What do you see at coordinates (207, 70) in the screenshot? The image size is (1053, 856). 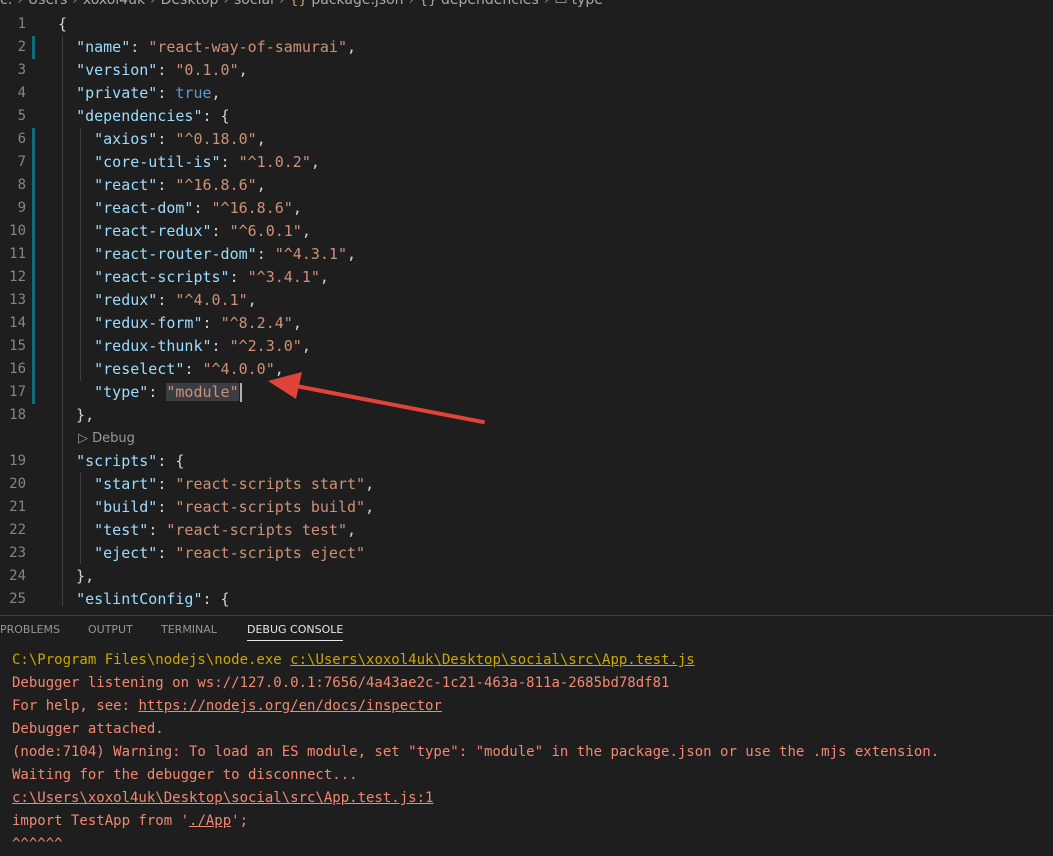 I see `code-token: "0.1.0"` at bounding box center [207, 70].